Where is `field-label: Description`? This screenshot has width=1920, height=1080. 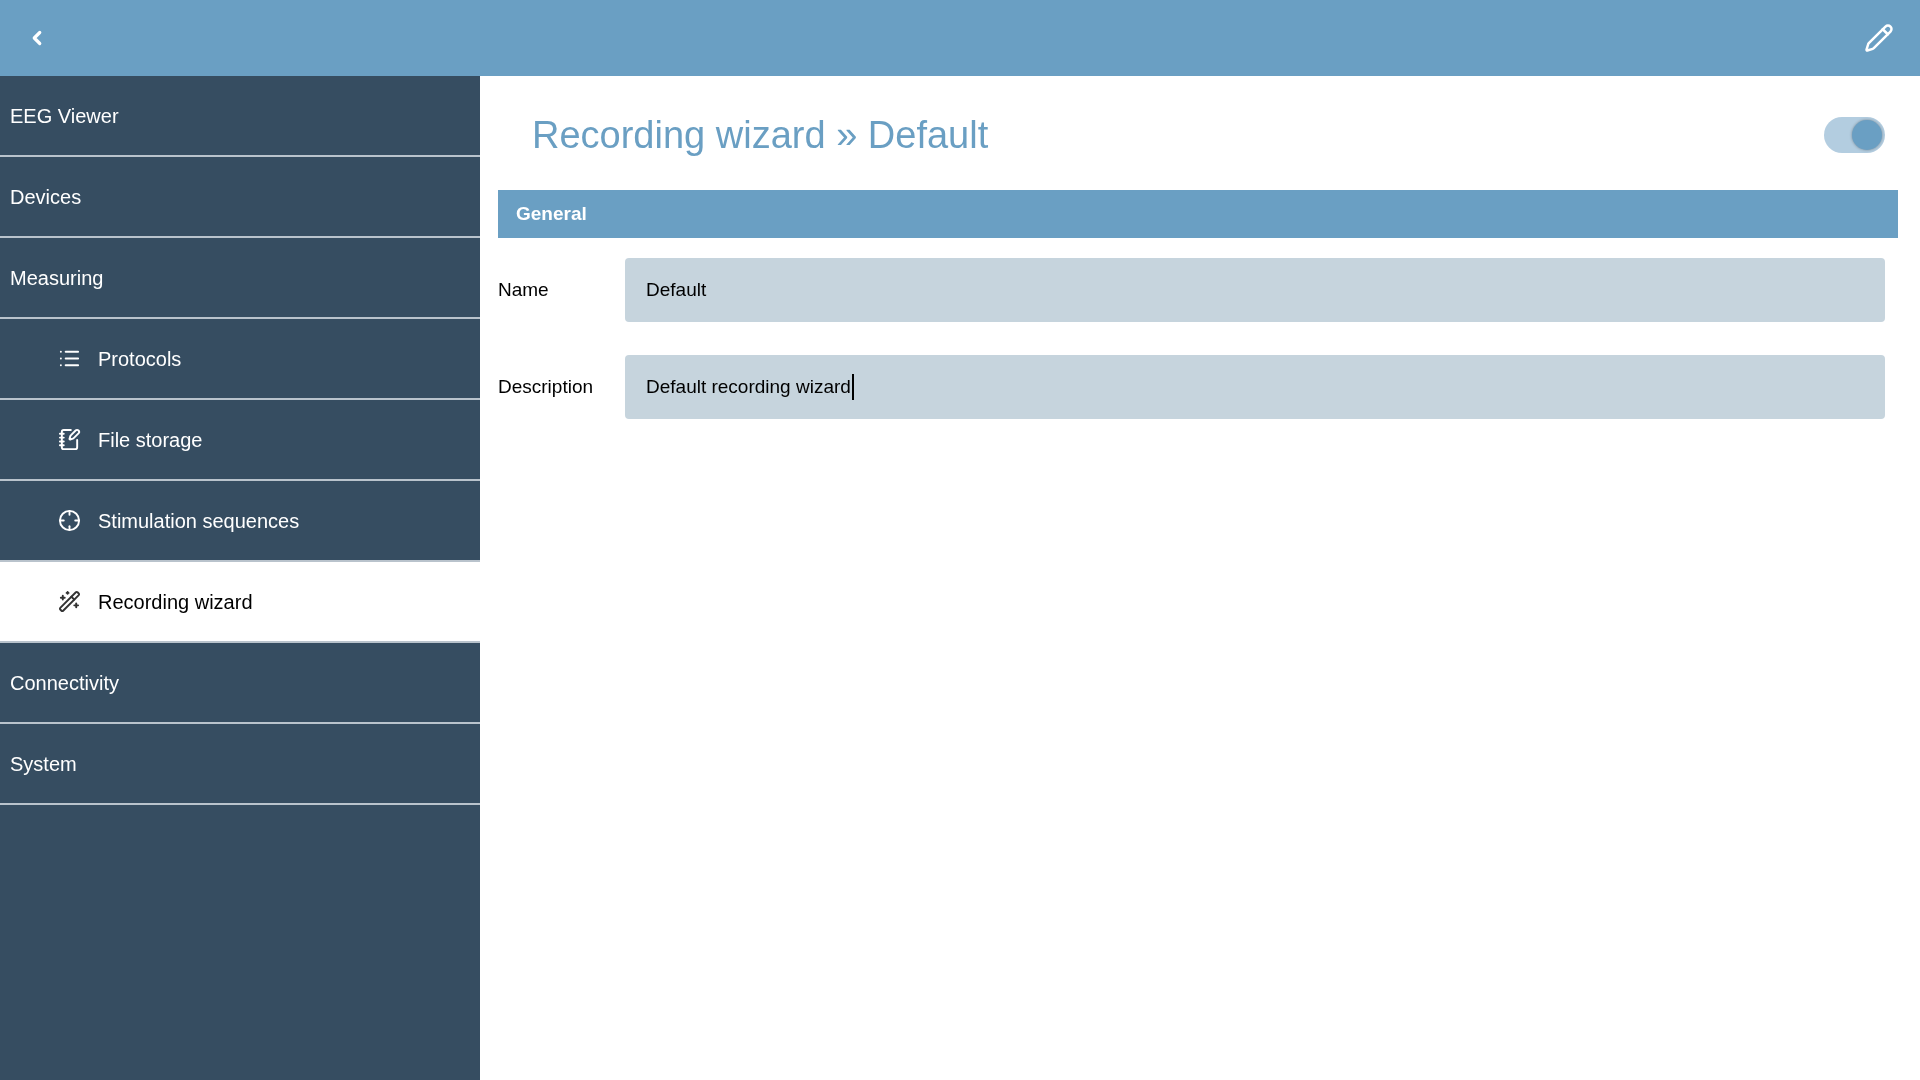
field-label: Description is located at coordinates (546, 386).